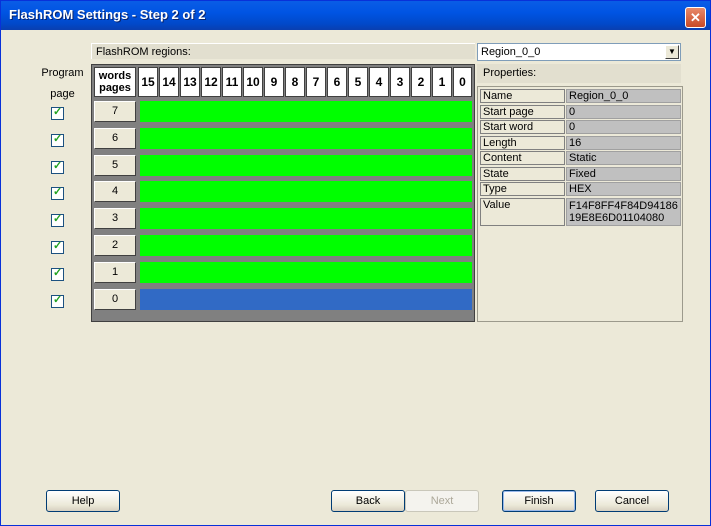 Image resolution: width=711 pixels, height=526 pixels. What do you see at coordinates (211, 82) in the screenshot?
I see `word-column-header: 12` at bounding box center [211, 82].